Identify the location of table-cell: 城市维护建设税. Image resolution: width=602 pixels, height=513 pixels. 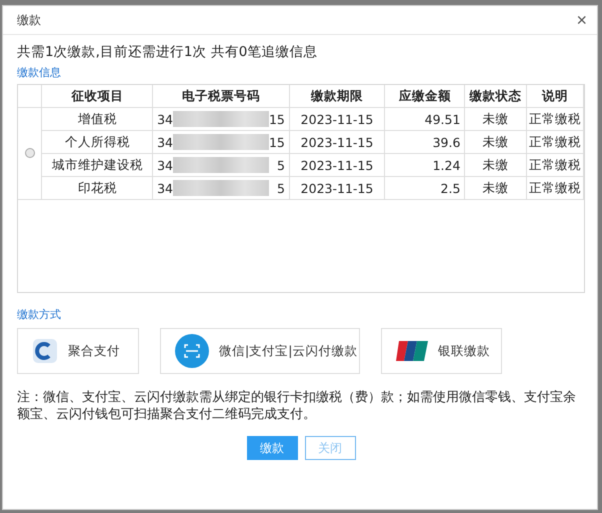
(97, 165).